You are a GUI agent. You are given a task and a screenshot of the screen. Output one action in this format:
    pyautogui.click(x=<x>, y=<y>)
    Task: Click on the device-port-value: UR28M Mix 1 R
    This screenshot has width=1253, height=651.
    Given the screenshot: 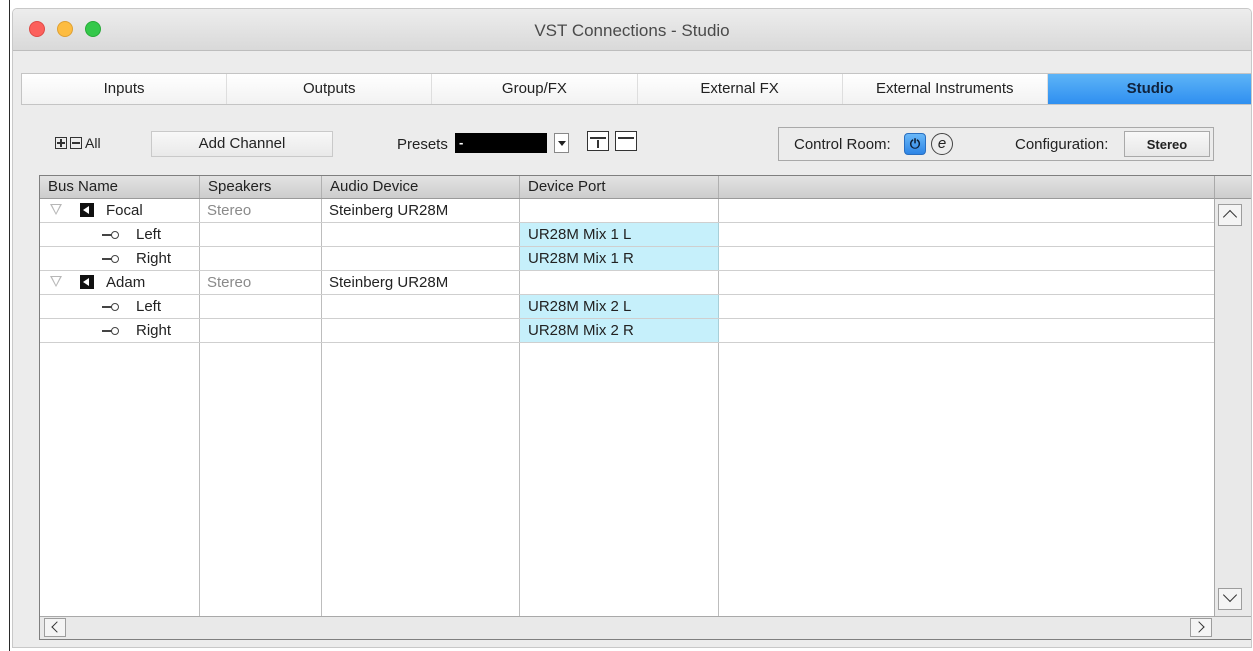 What is the action you would take?
    pyautogui.click(x=619, y=258)
    